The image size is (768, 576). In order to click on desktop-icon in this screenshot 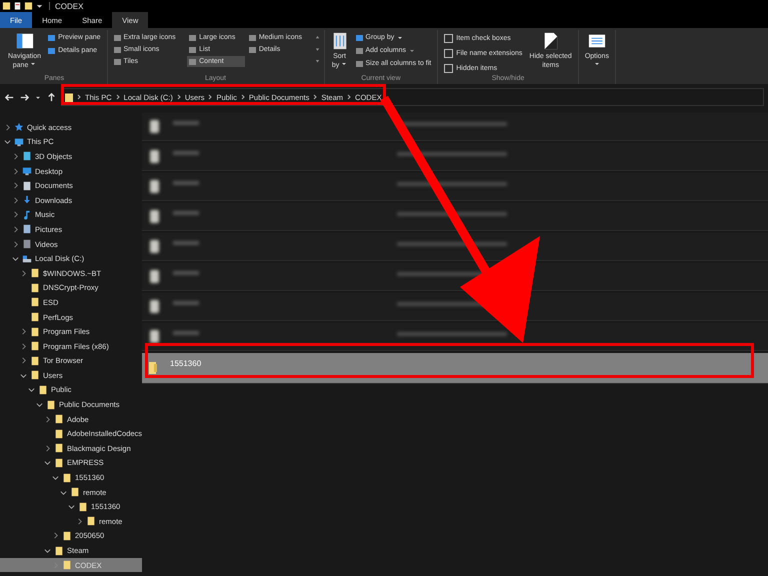, I will do `click(27, 171)`.